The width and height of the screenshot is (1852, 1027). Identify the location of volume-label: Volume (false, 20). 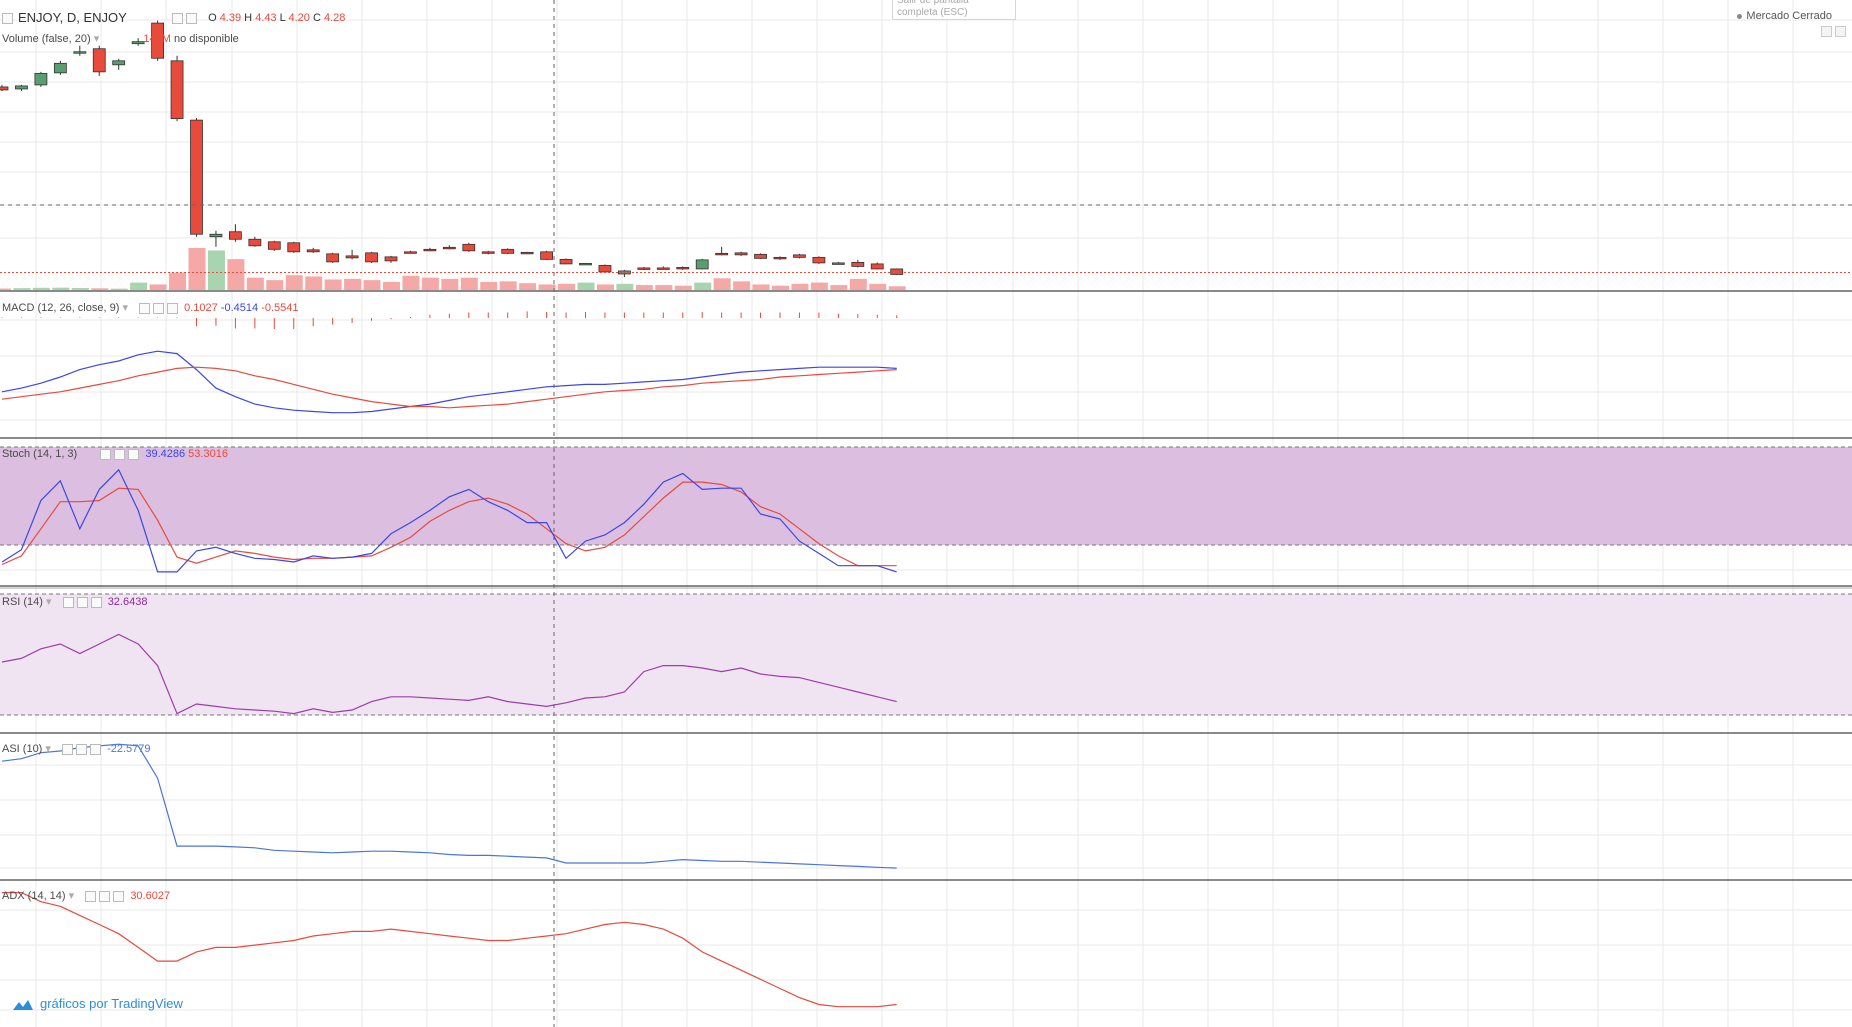
(46, 39).